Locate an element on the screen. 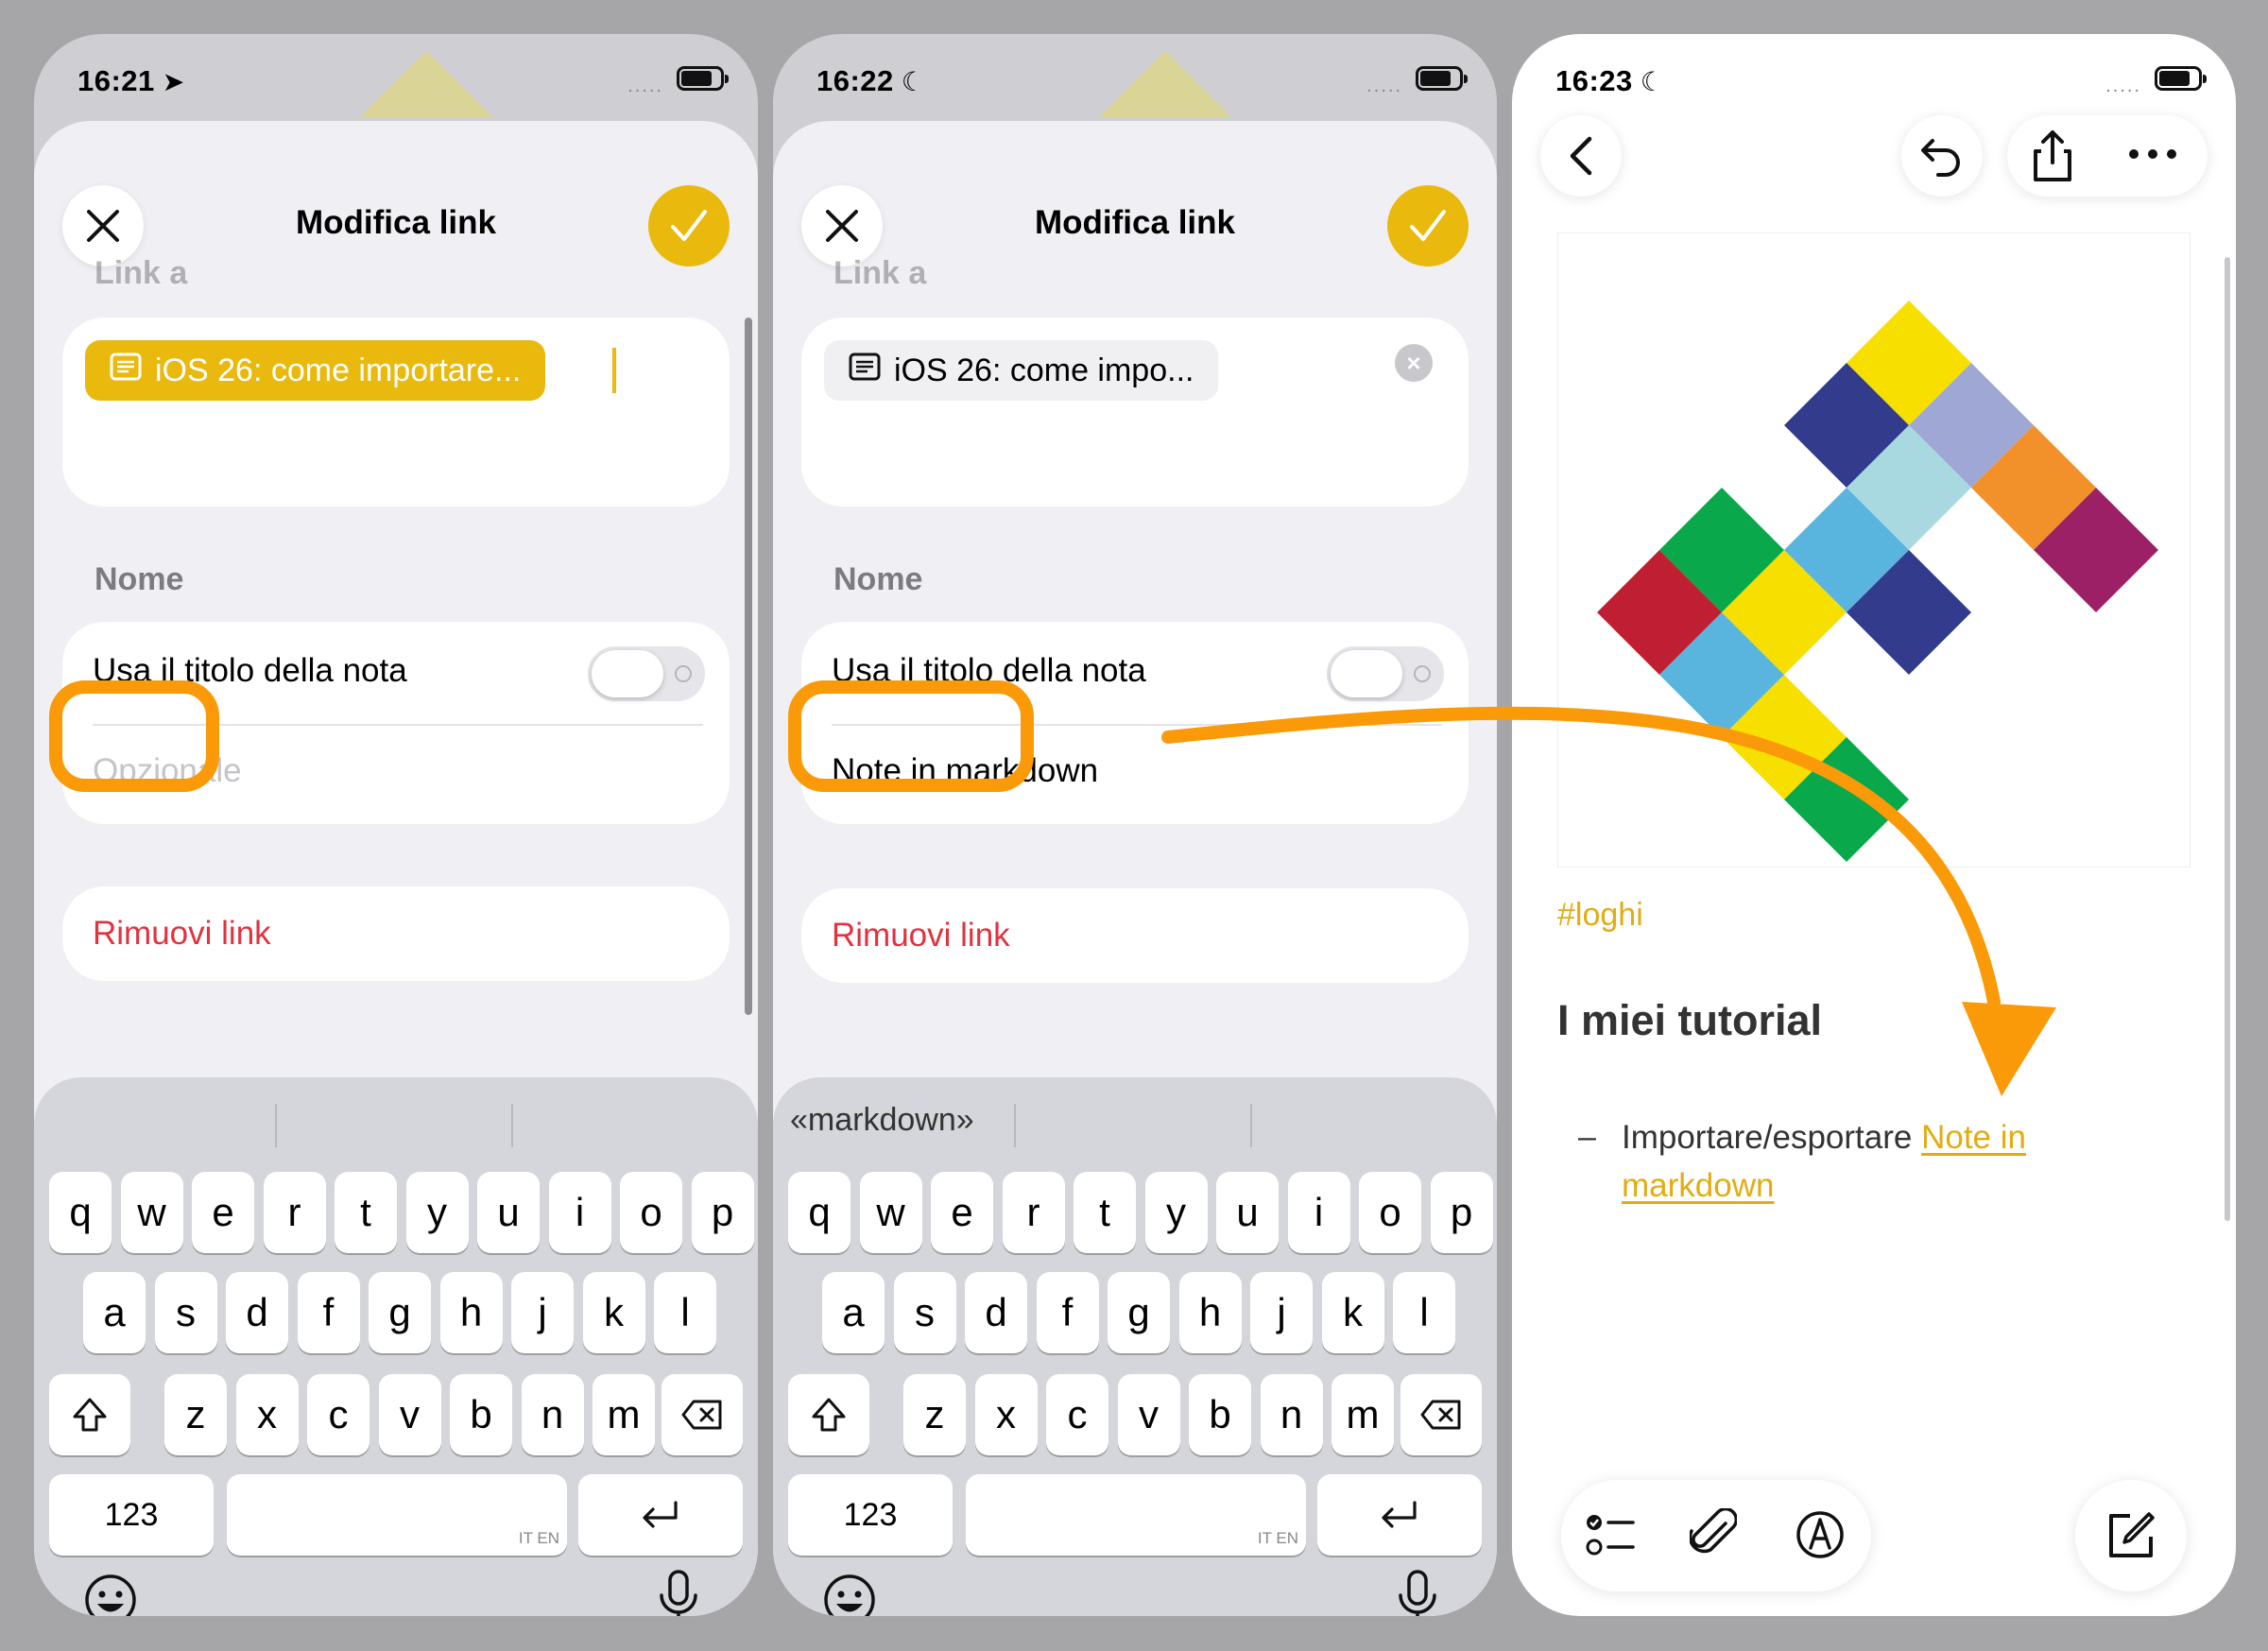 The image size is (2268, 1651). location-arrow-icon: ➤ is located at coordinates (173, 81).